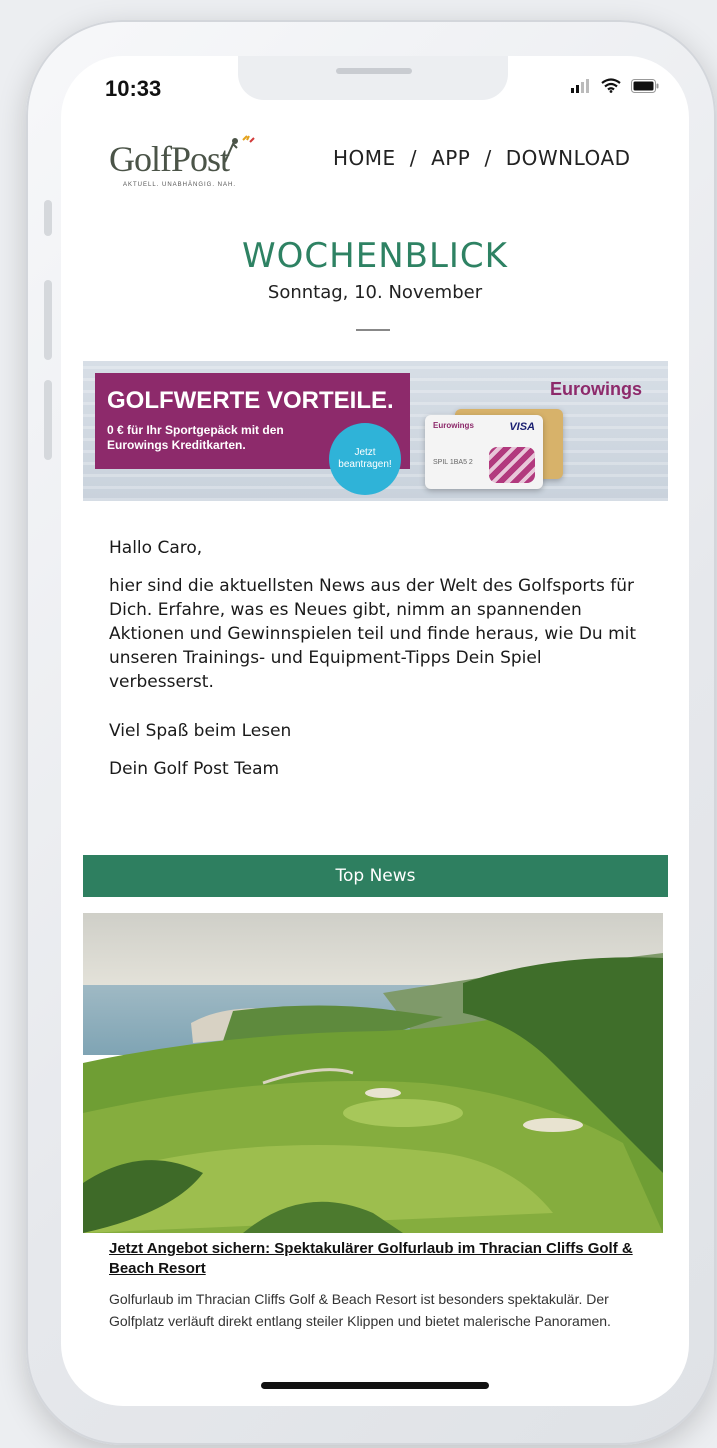  I want to click on nav-home-link: HOME, so click(364, 158).